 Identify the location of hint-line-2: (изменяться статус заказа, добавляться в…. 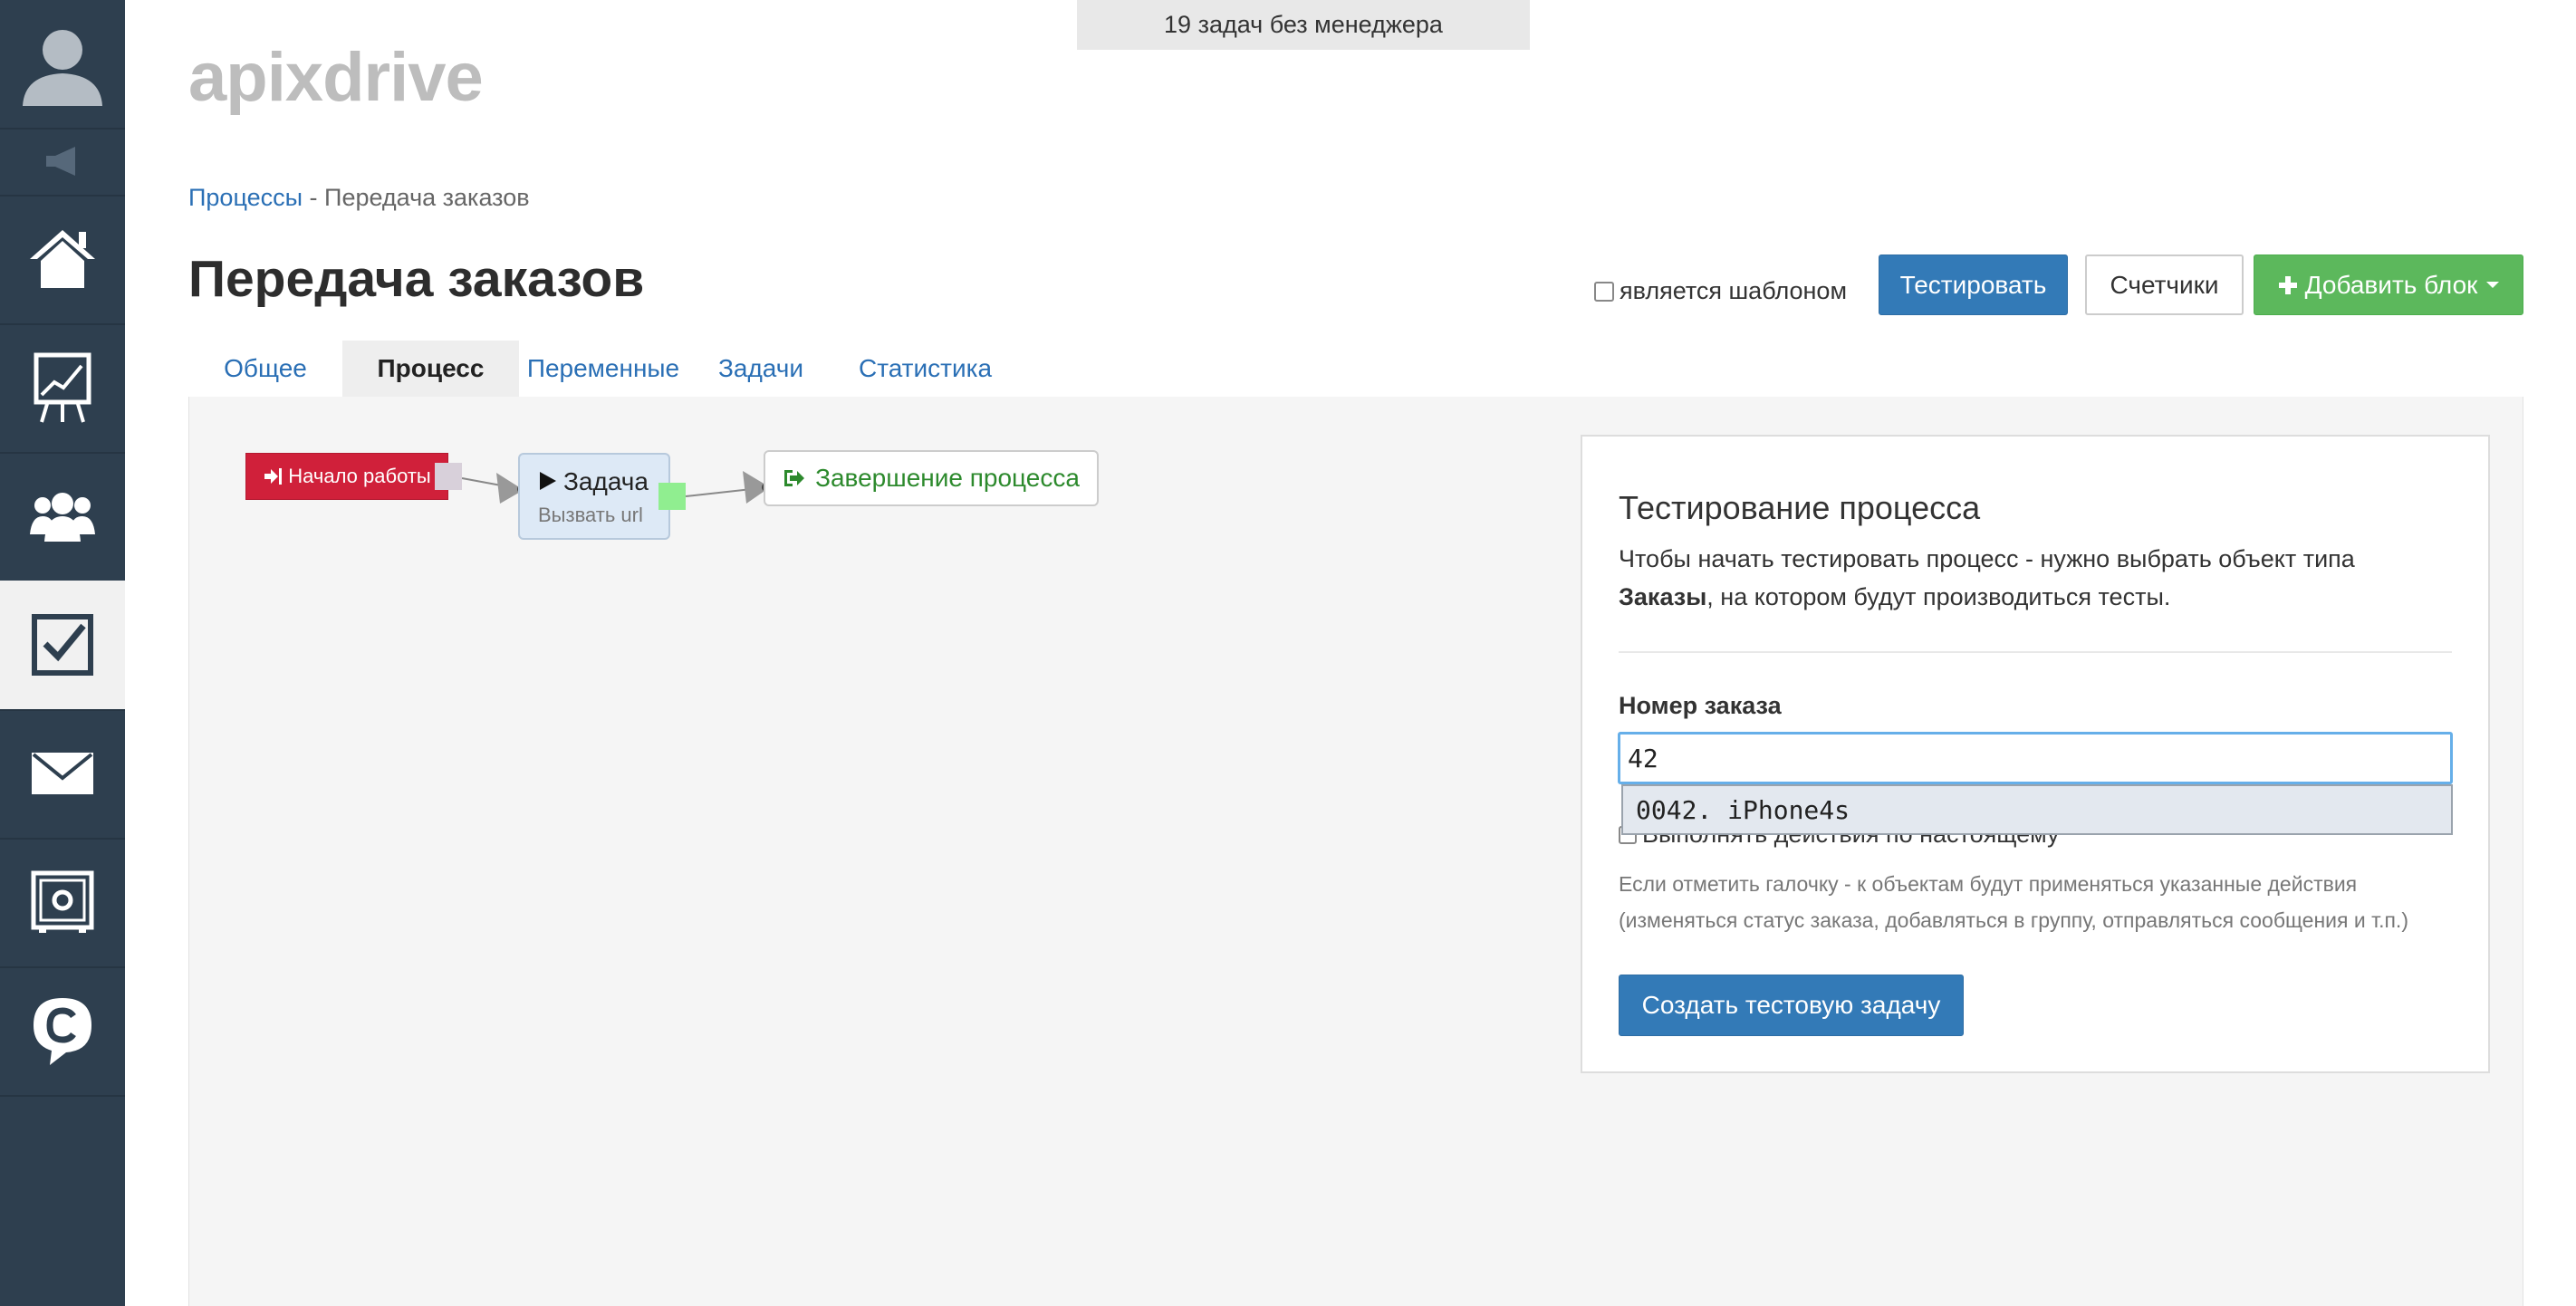
(2013, 920).